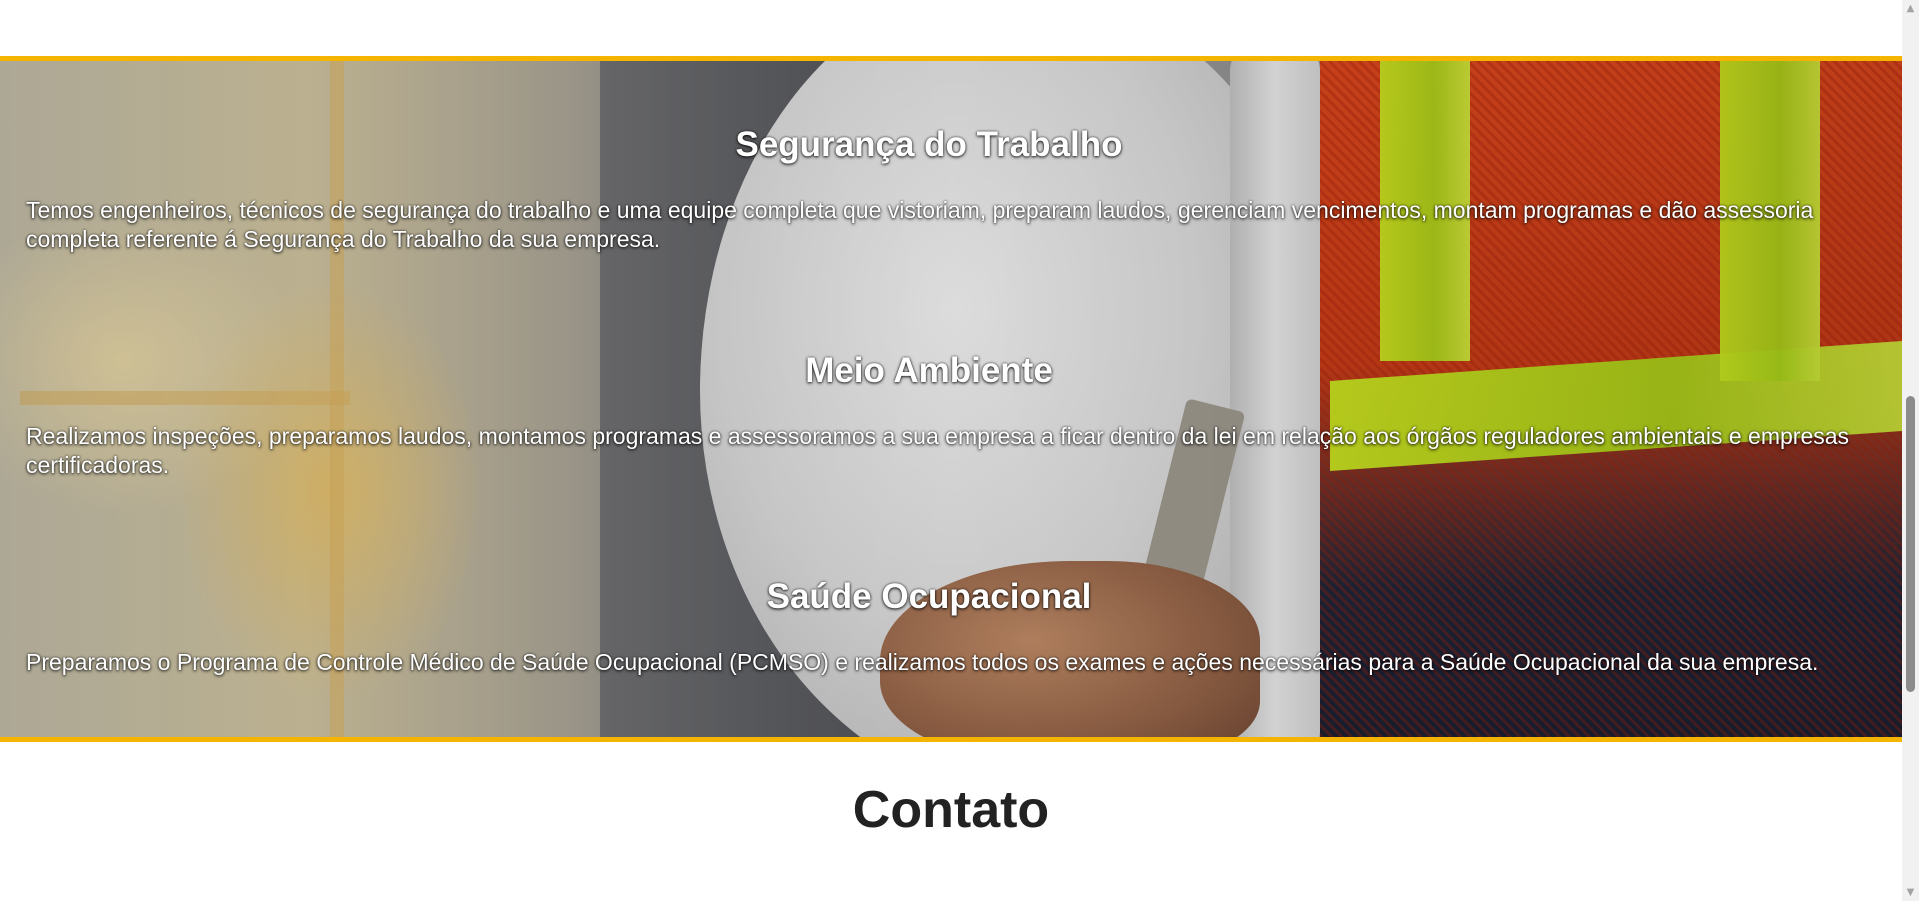 This screenshot has height=901, width=1919. Describe the element at coordinates (1910, 8) in the screenshot. I see `scroll-up-arrow-icon: ▲` at that location.